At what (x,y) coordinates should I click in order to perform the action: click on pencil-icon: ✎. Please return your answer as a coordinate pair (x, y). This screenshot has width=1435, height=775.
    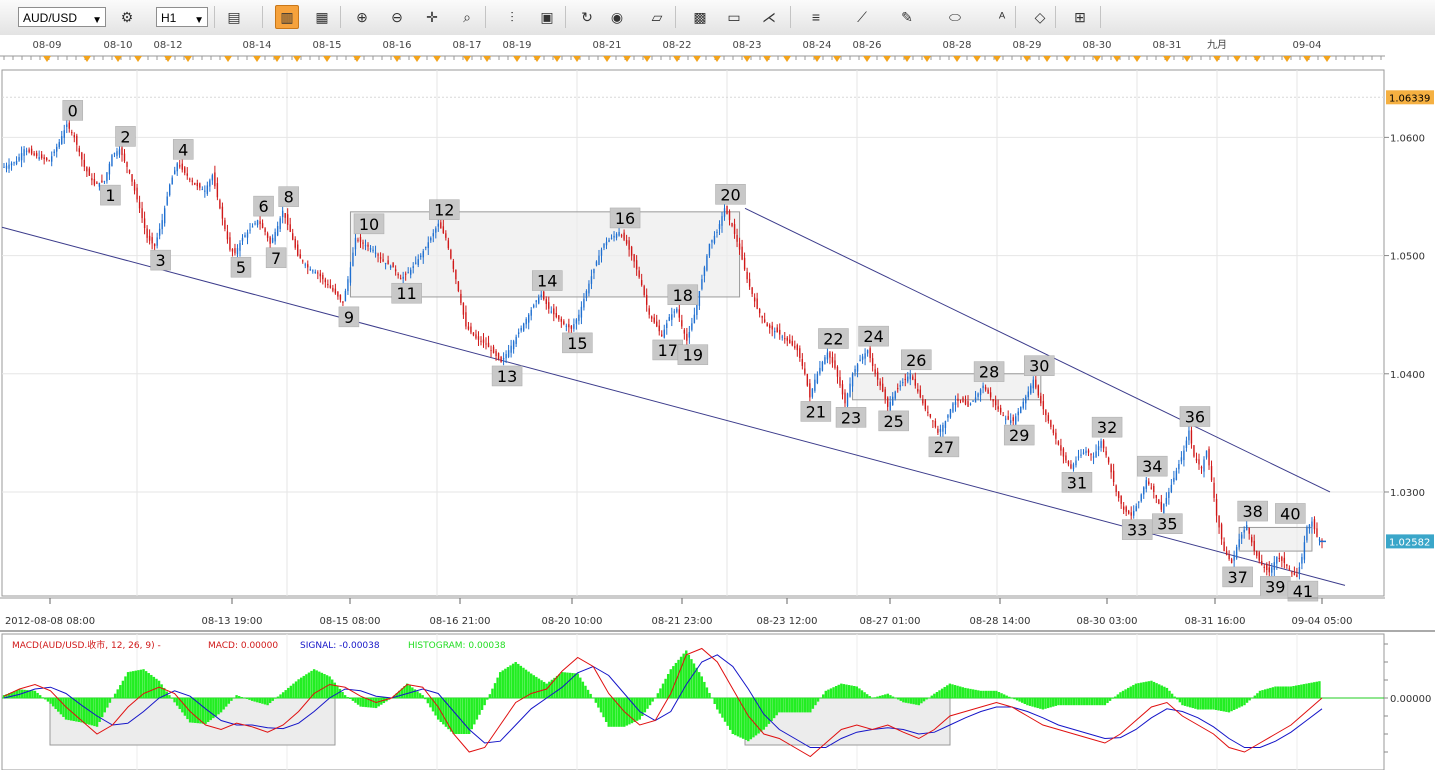
    Looking at the image, I should click on (907, 17).